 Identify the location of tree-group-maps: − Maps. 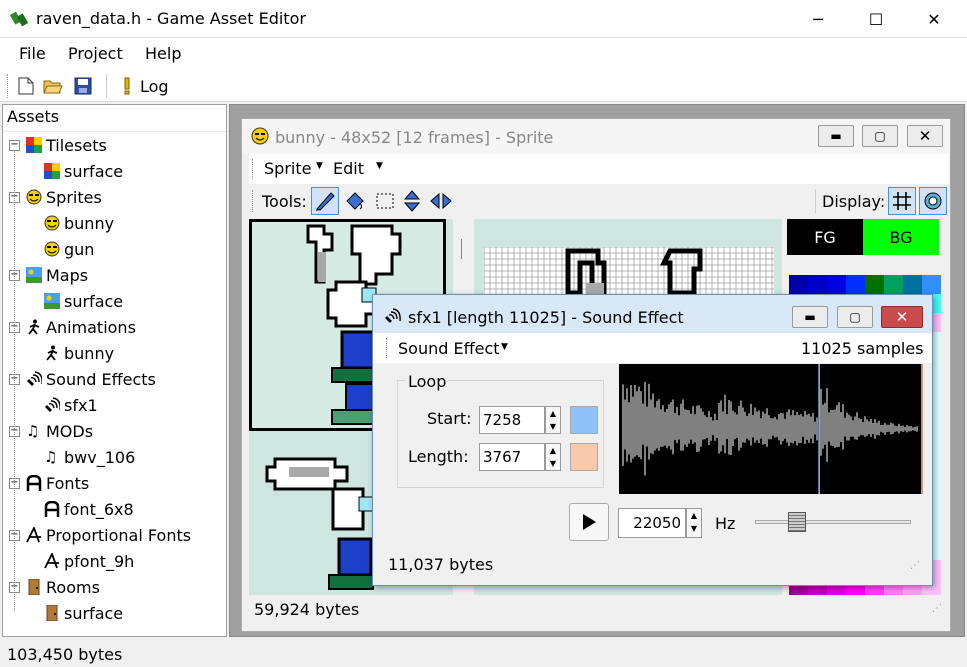
(116, 275).